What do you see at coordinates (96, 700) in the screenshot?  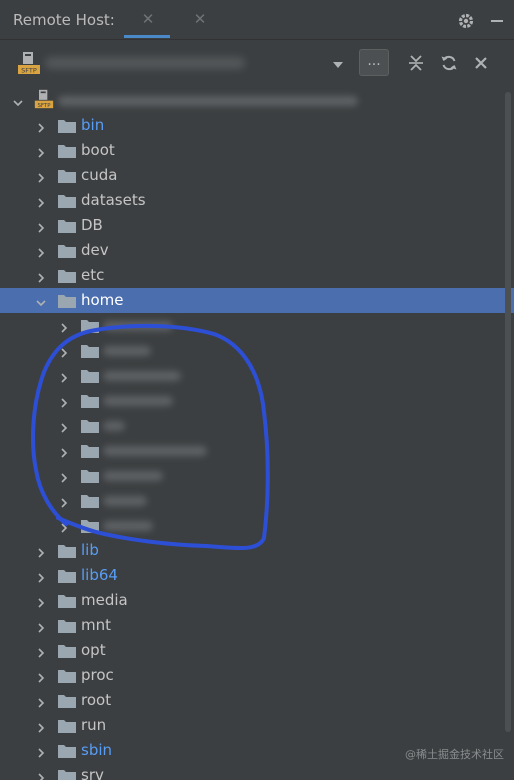 I see `folder-label: root` at bounding box center [96, 700].